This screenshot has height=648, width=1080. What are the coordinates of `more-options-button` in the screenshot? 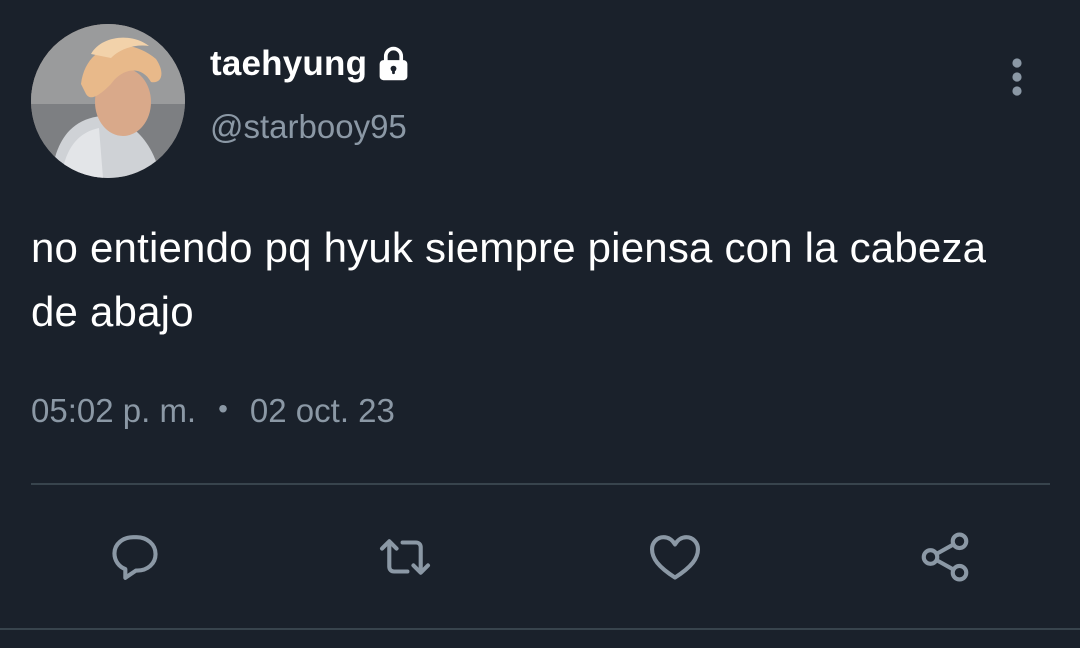 It's located at (1017, 76).